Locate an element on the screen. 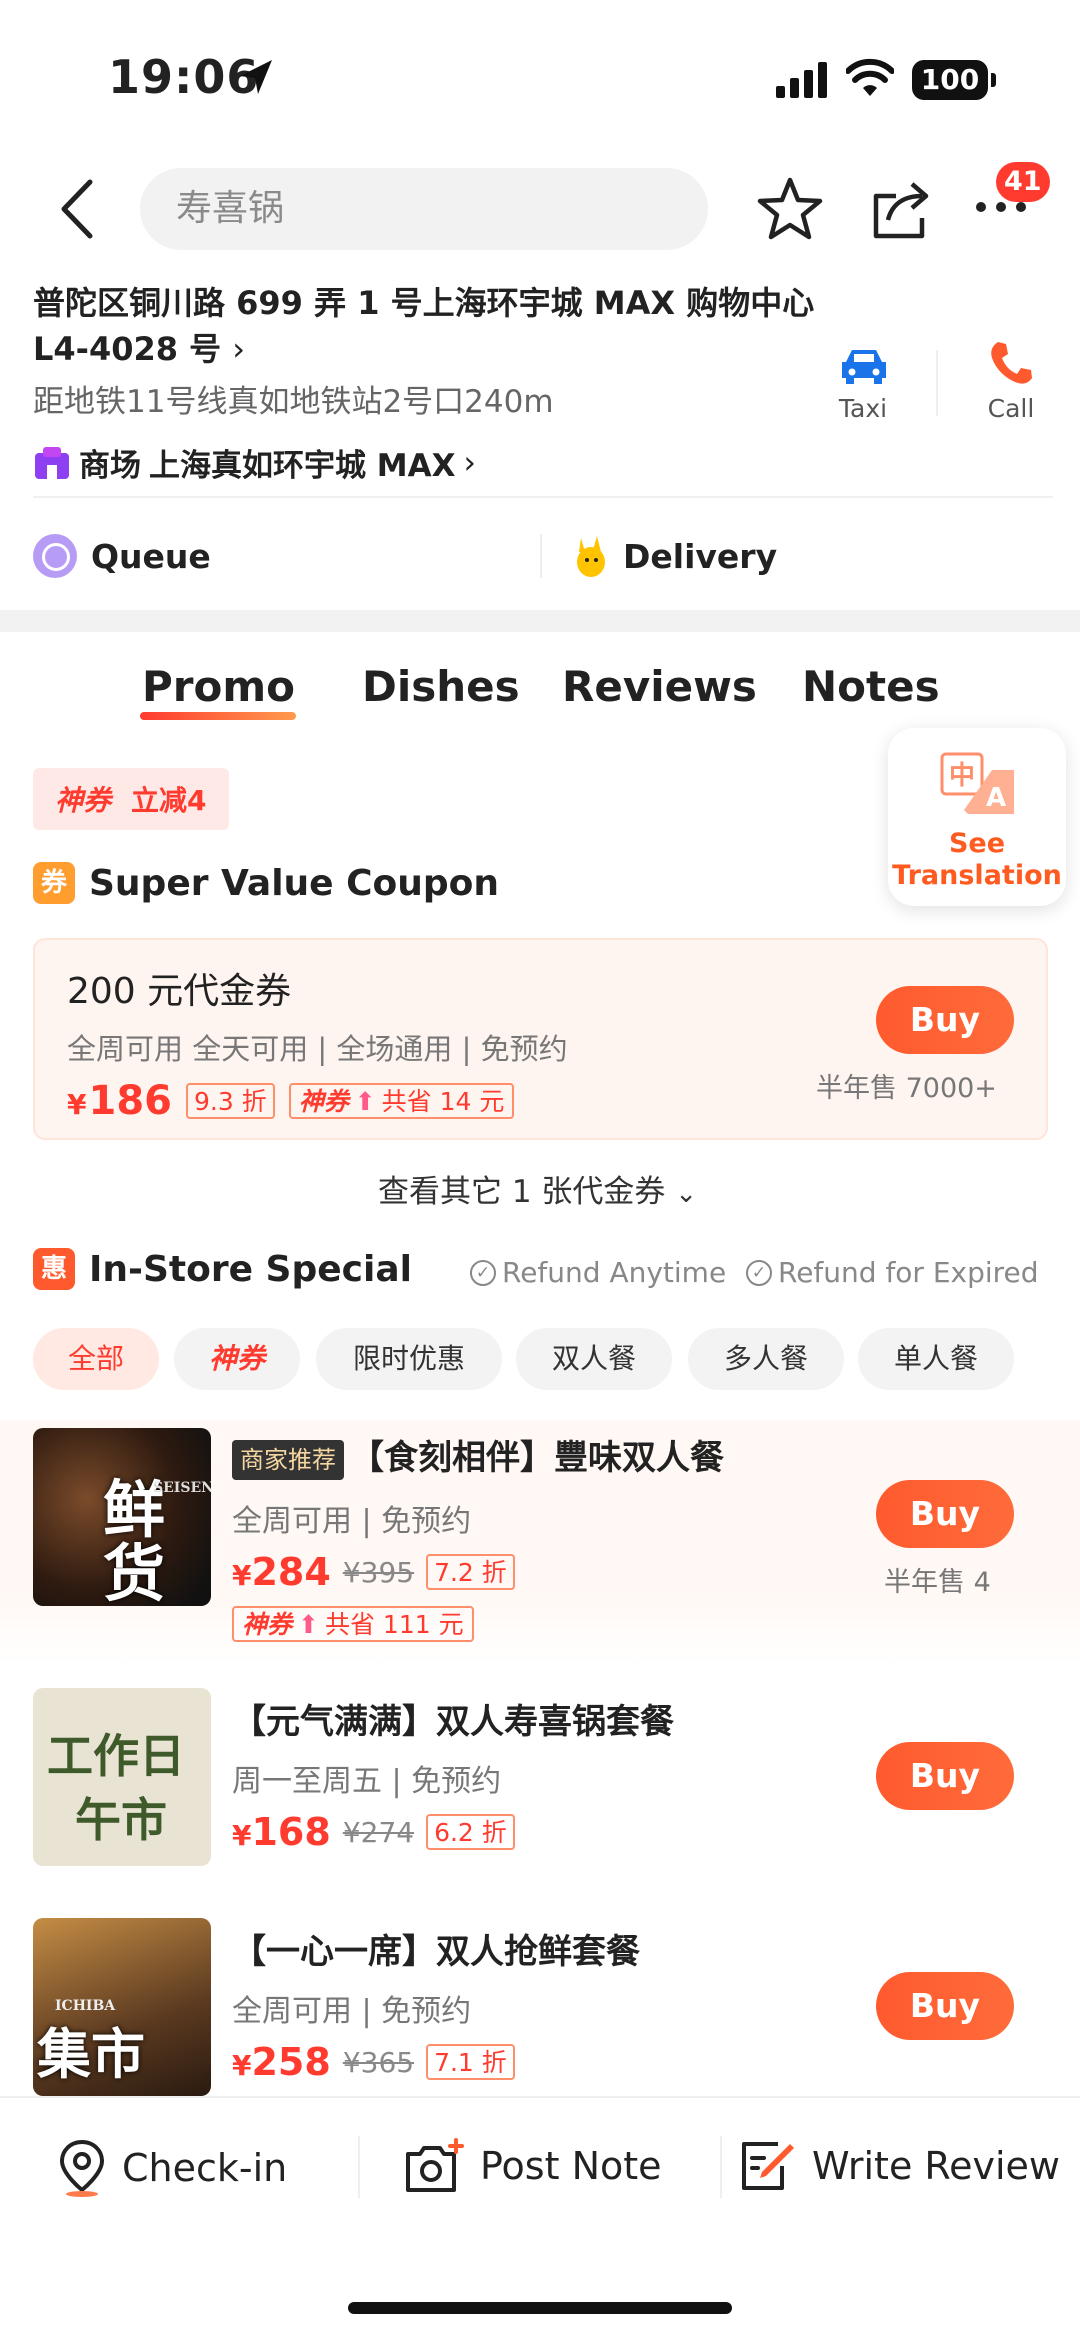  mall-link: 商场 上海真如环宇城 MAX › is located at coordinates (254, 462).